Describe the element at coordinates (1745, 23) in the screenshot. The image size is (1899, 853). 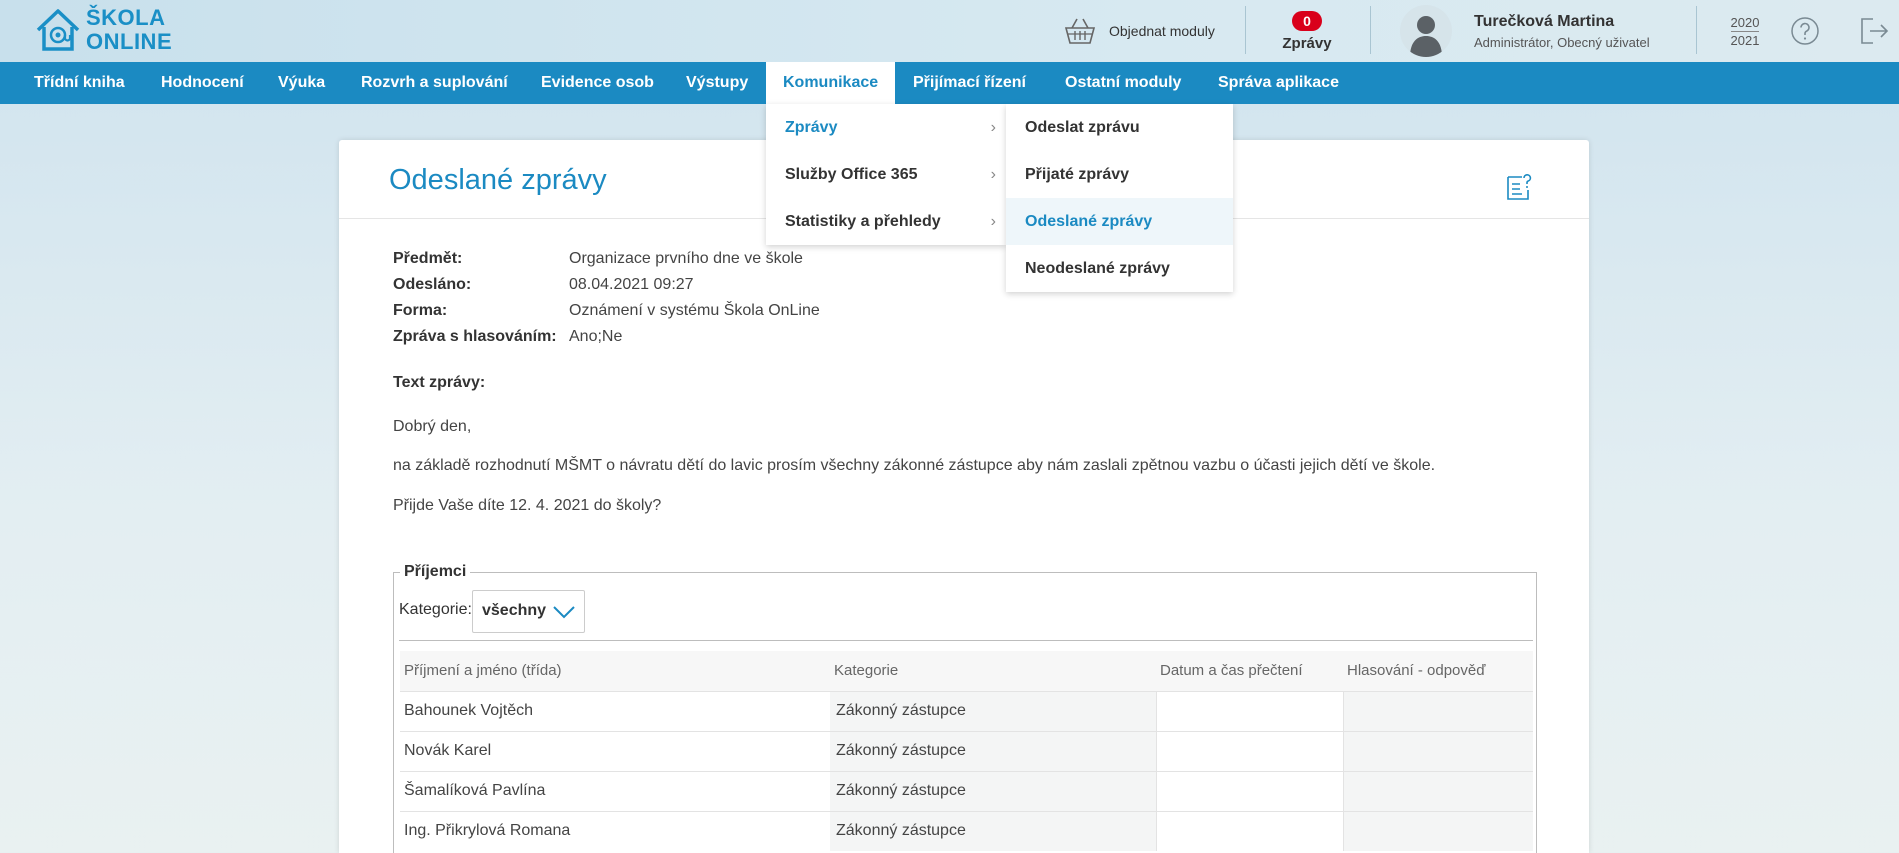
I see `school-year-from: 2020` at that location.